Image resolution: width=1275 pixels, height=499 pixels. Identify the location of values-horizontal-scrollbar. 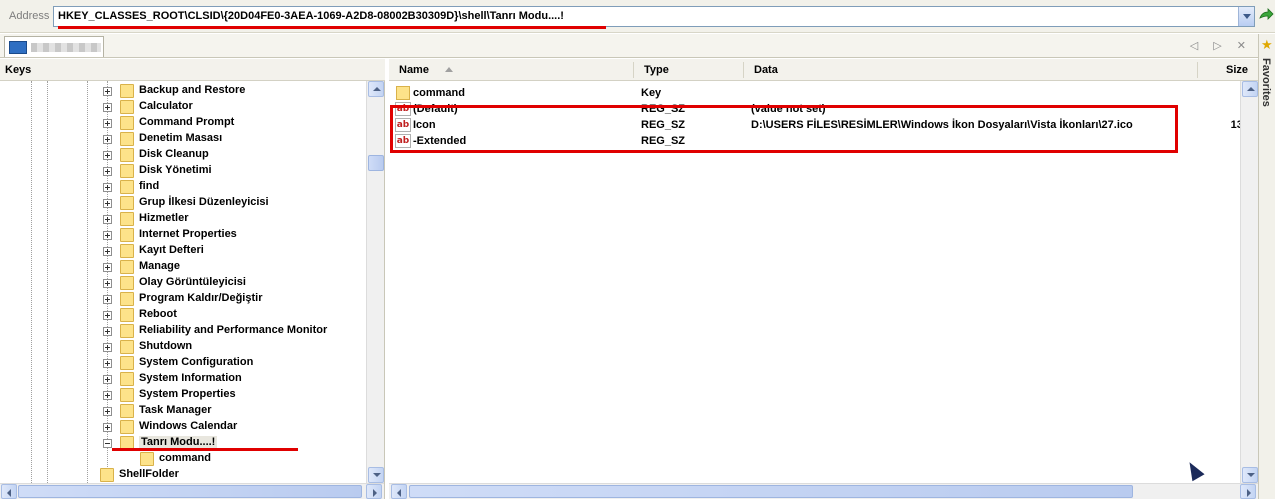
(823, 491).